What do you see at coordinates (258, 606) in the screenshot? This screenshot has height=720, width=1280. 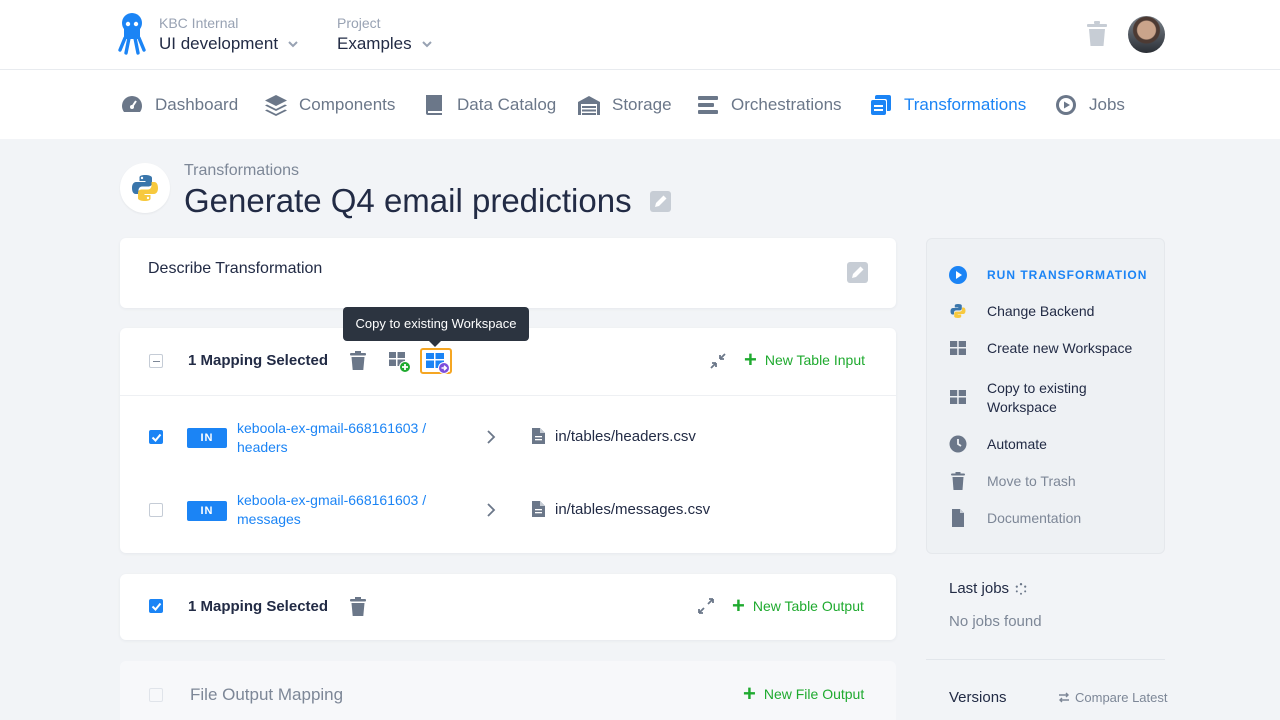 I see `output-selected-count: 1 Mapping Selected` at bounding box center [258, 606].